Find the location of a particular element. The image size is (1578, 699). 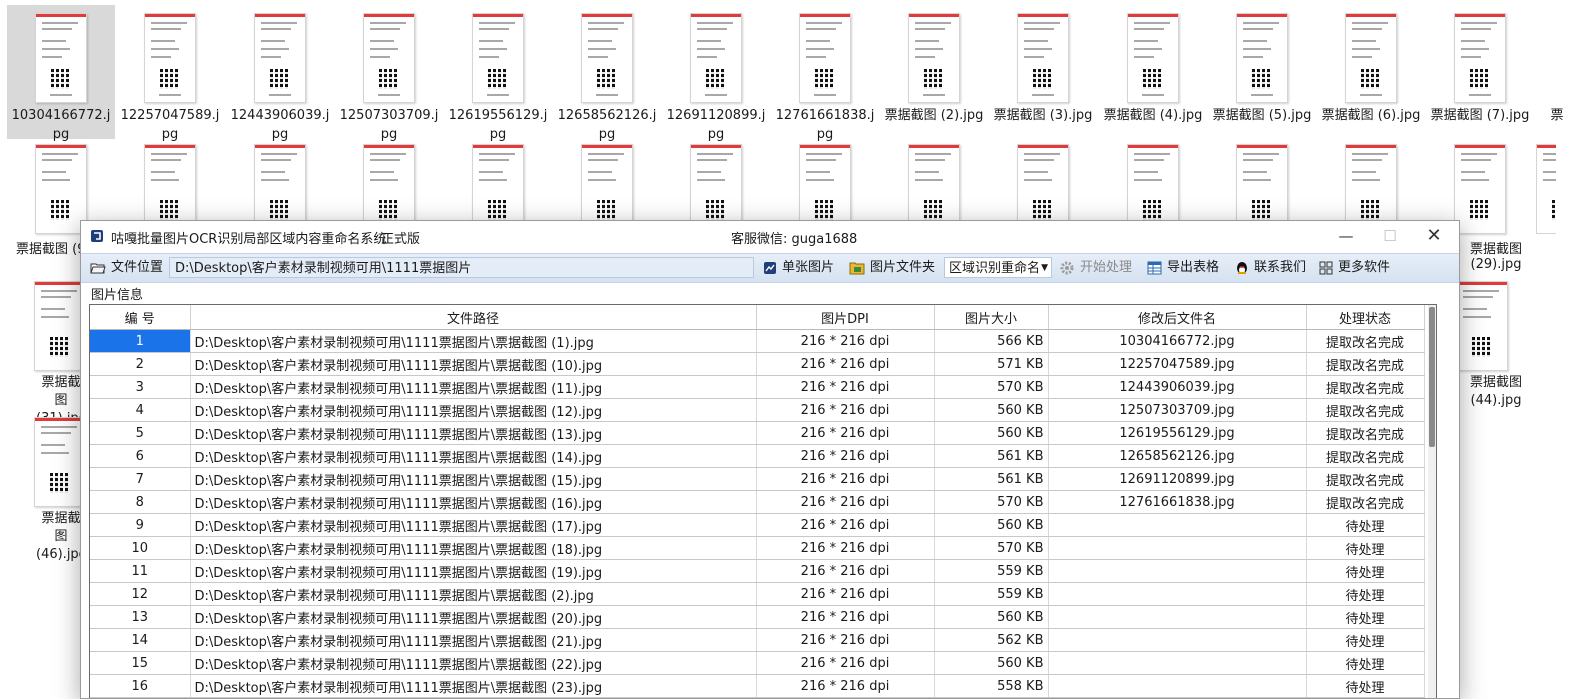

image-folder-button: 图片文件夹 is located at coordinates (892, 268).